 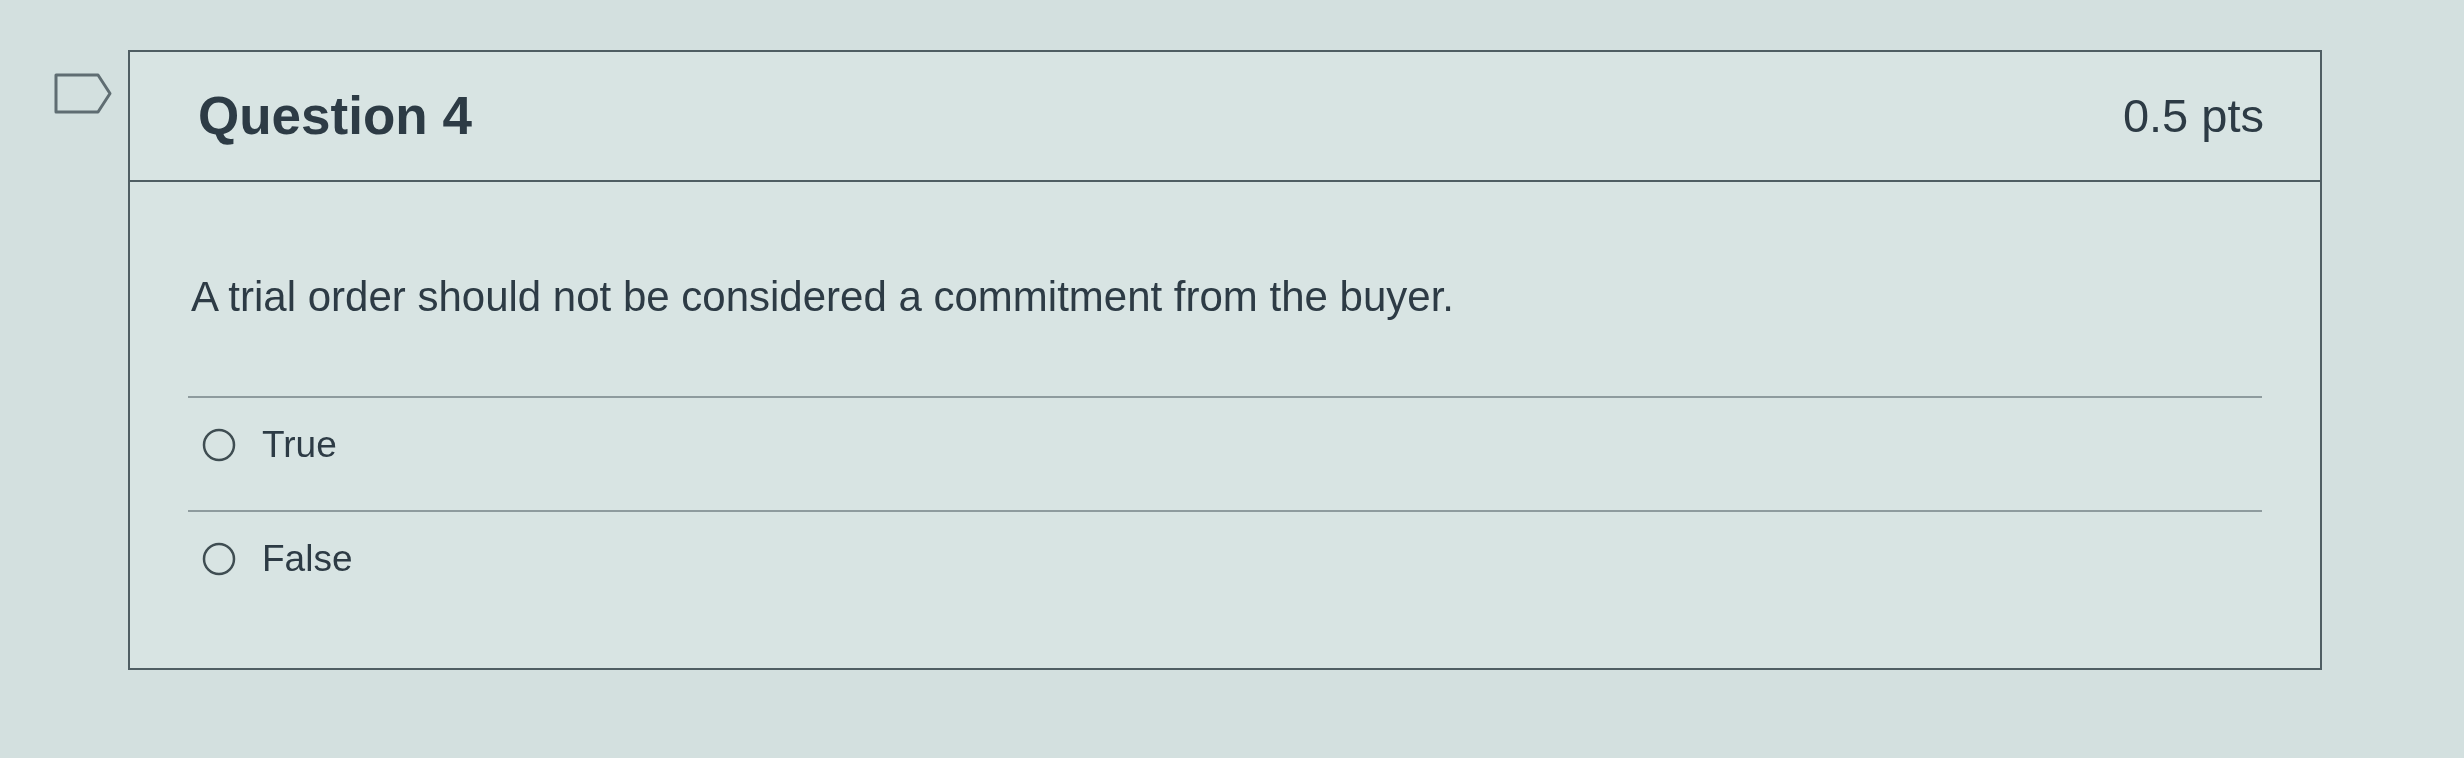 I want to click on question-points: 0.5 pts, so click(x=2193, y=115).